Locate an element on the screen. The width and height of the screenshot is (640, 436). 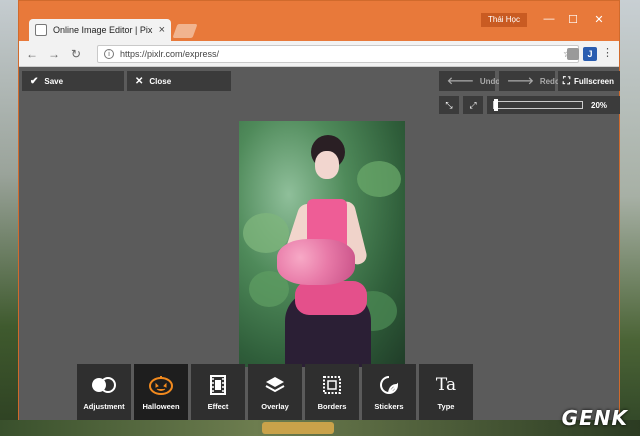
zoom-value: 20% is located at coordinates (599, 105).